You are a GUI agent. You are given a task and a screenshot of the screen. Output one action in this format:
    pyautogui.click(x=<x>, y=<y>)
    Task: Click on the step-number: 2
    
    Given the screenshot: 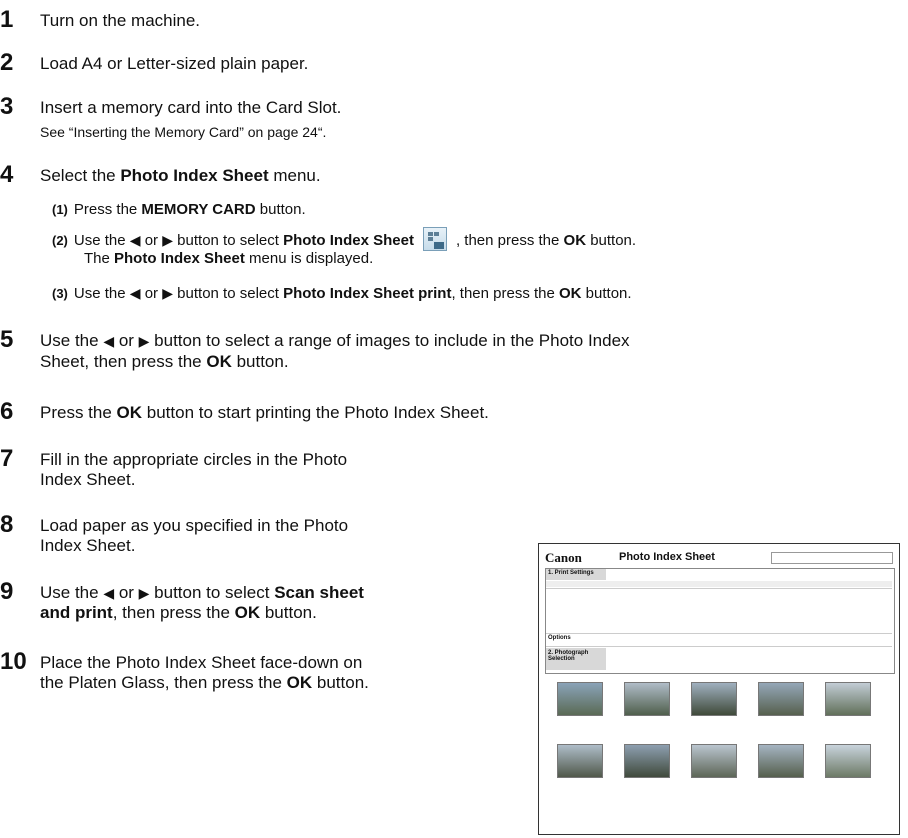 What is the action you would take?
    pyautogui.click(x=7, y=62)
    